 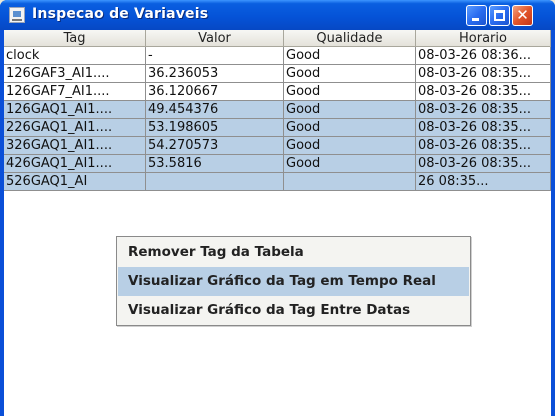 I want to click on maximize-icon, so click(x=499, y=15).